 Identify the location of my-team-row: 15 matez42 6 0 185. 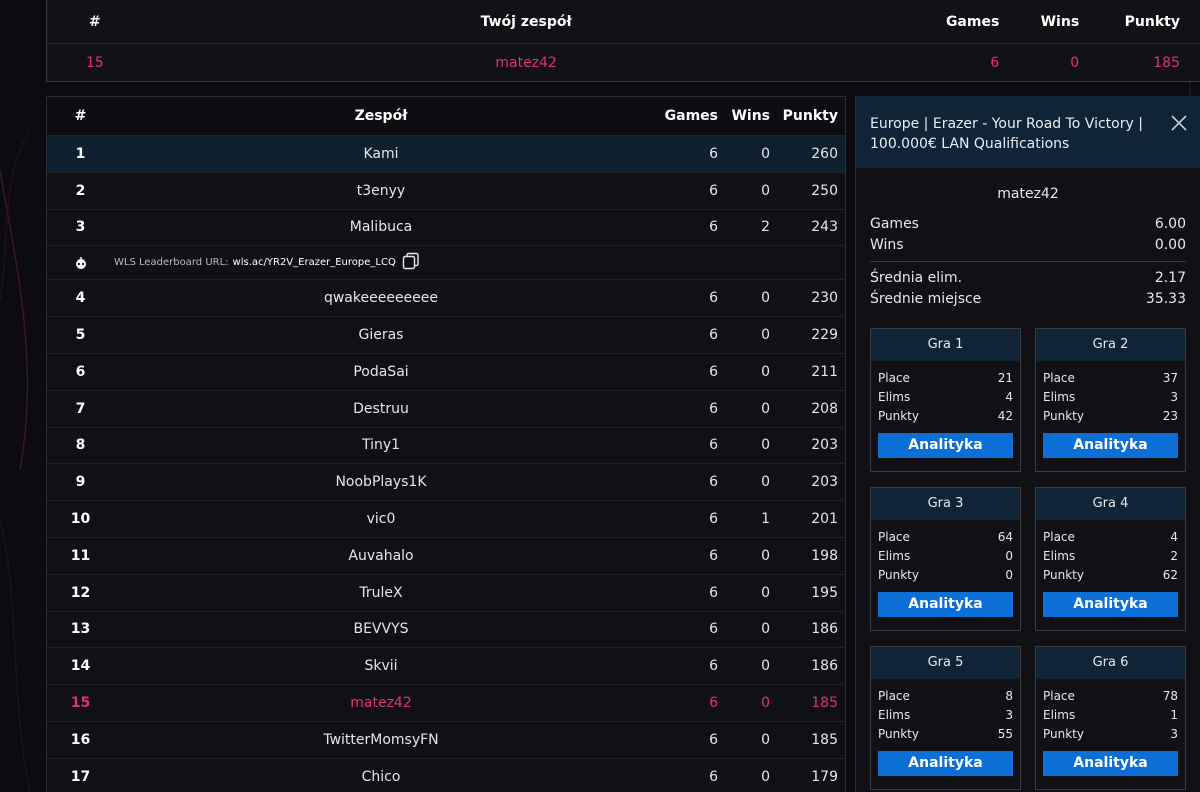
(623, 62).